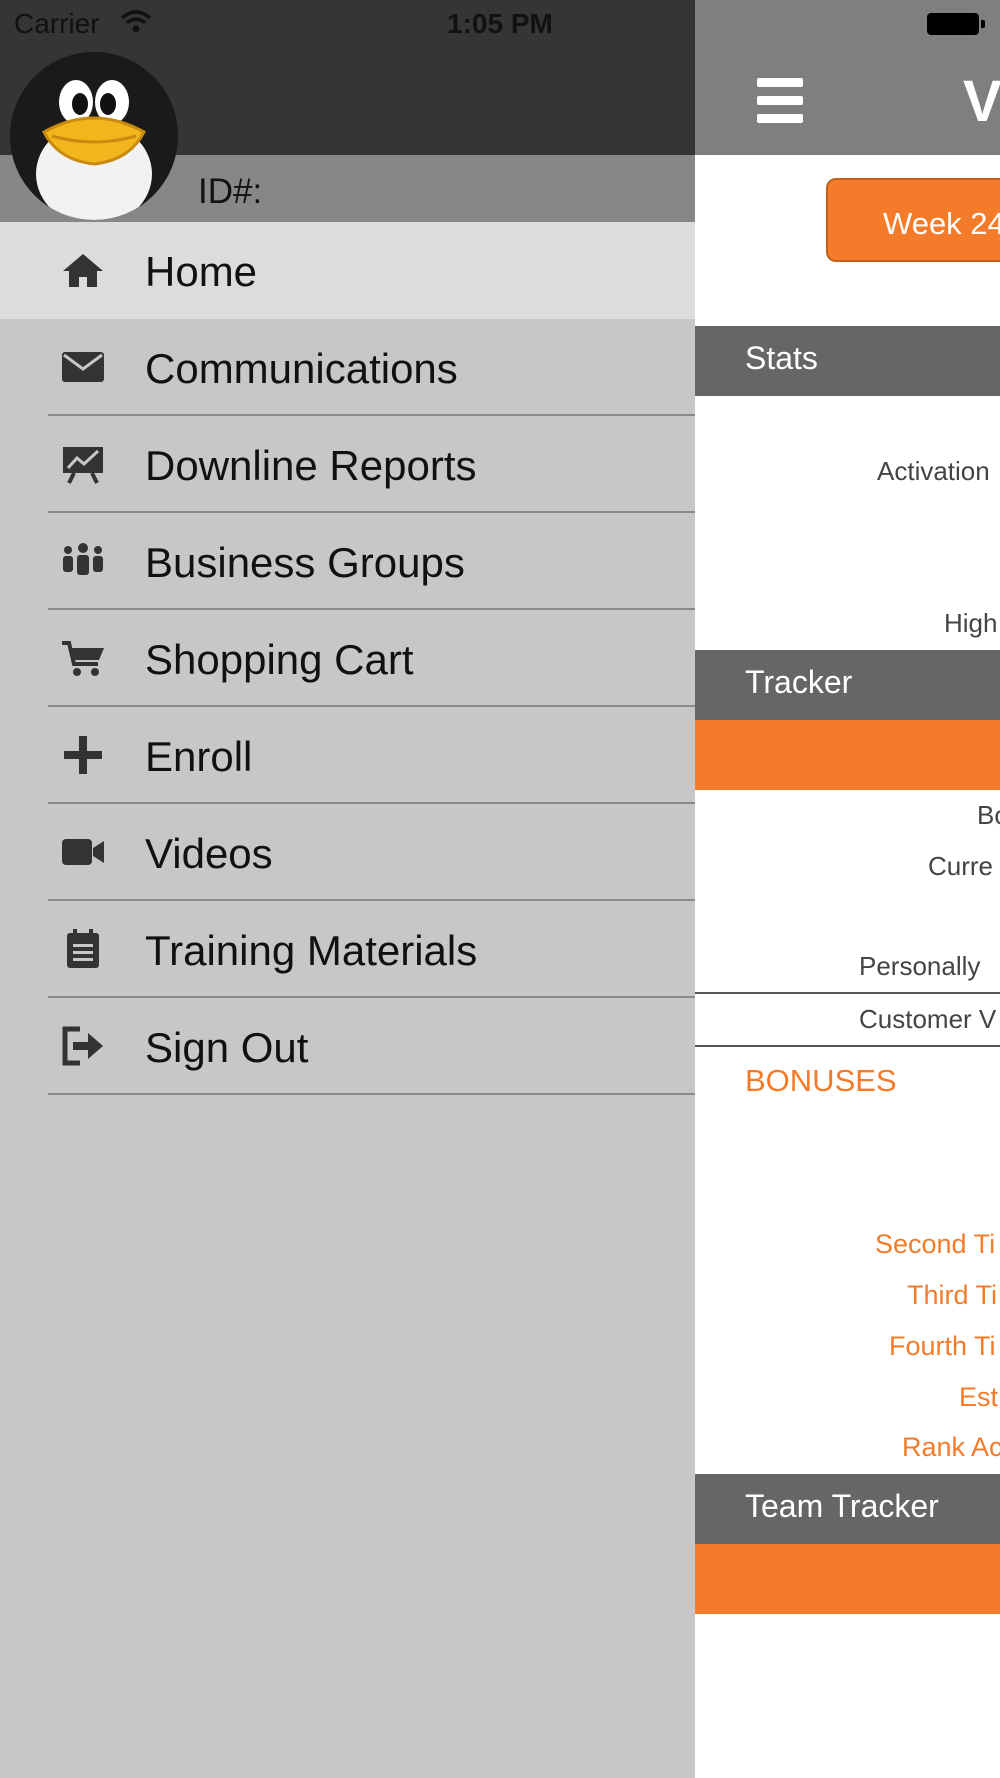  What do you see at coordinates (847, 755) in the screenshot?
I see `tracker-band` at bounding box center [847, 755].